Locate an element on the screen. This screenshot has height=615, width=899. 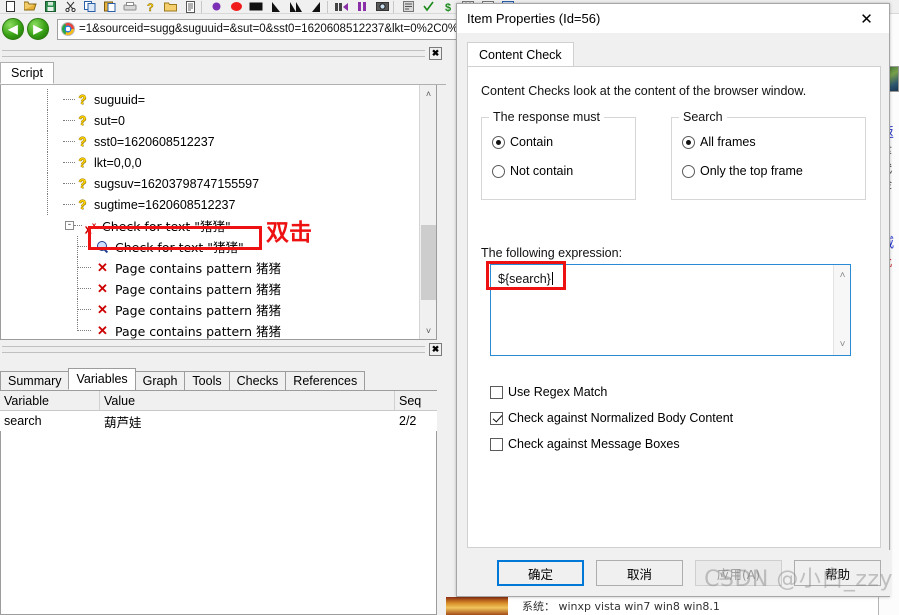
ok-button: 确定 is located at coordinates (540, 573).